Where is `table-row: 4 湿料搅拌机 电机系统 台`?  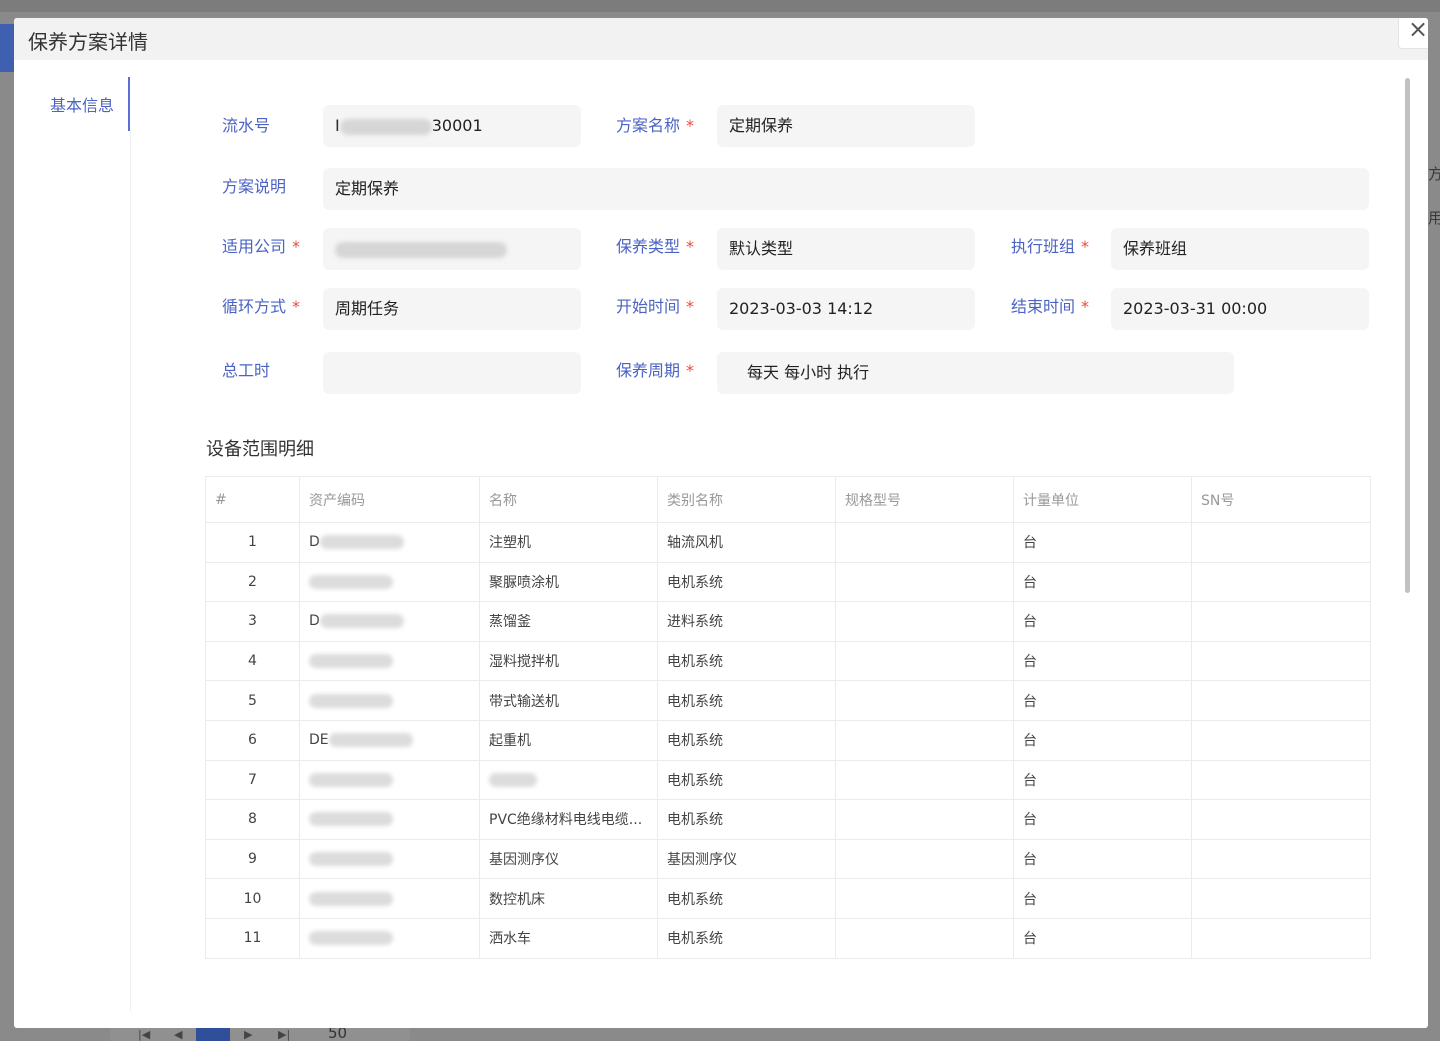 table-row: 4 湿料搅拌机 电机系统 台 is located at coordinates (788, 661).